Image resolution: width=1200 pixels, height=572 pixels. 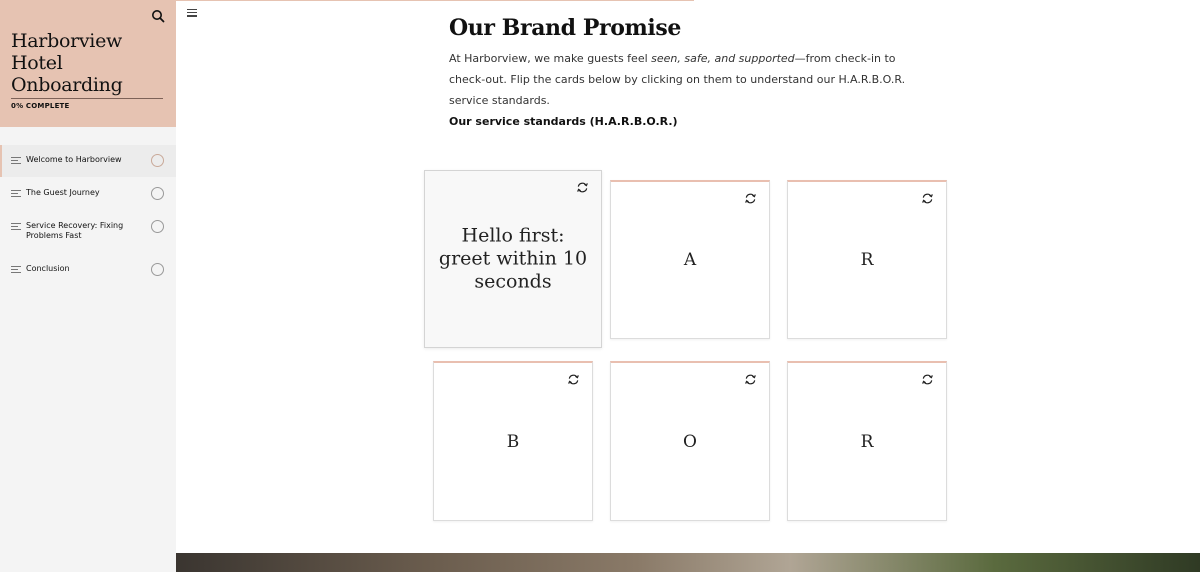 What do you see at coordinates (550, 58) in the screenshot?
I see `intro-text-start: At Harborview, we make guests feel` at bounding box center [550, 58].